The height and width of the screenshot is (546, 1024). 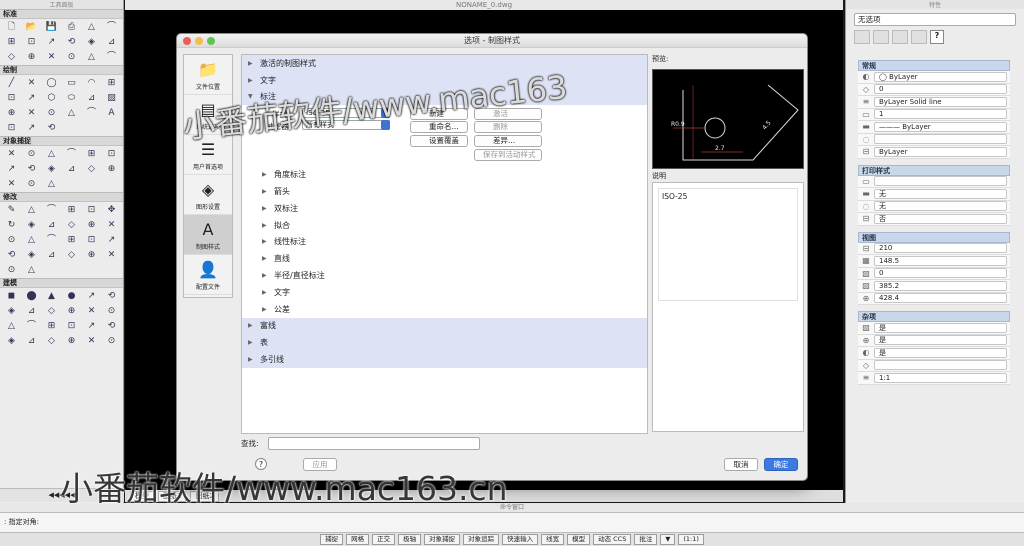 I want to click on fillet-icon: ⌒, so click(x=51, y=240).